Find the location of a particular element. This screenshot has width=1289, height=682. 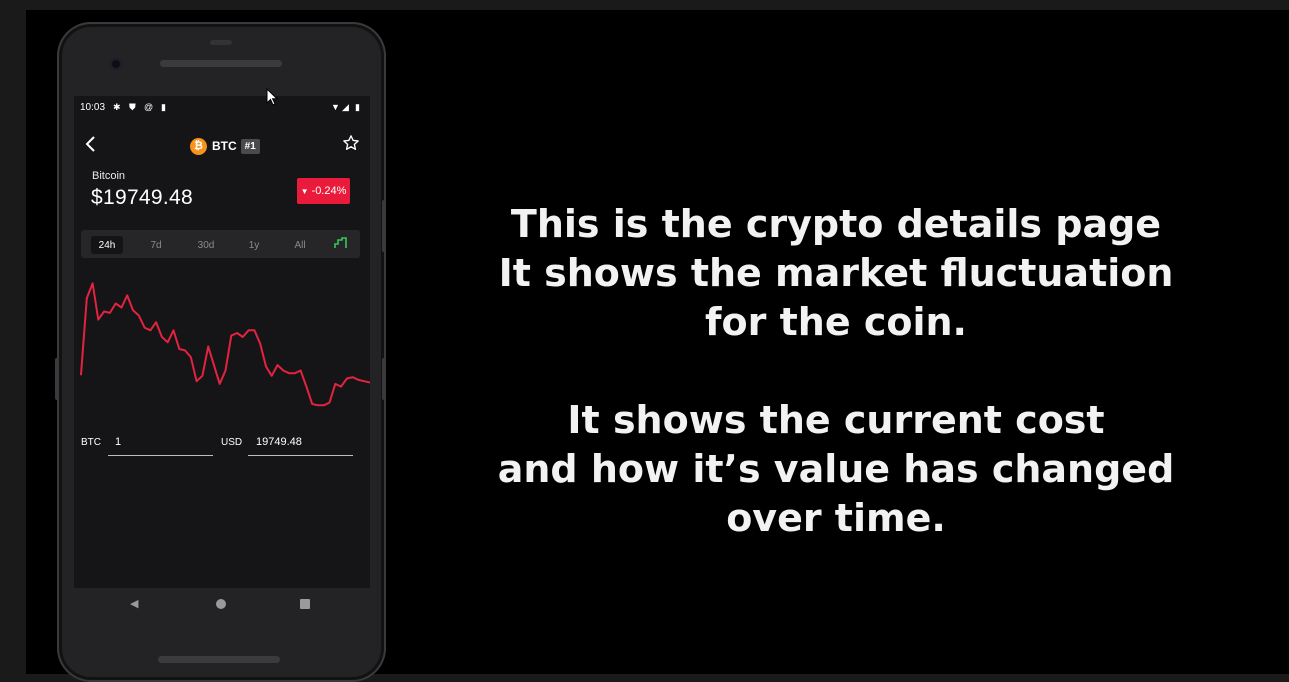

caption-line: and how it’s value has changed is located at coordinates (836, 469).